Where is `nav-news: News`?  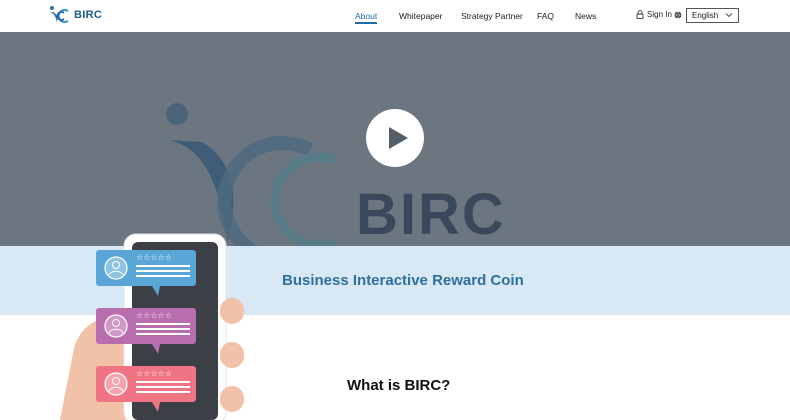
nav-news: News is located at coordinates (585, 16).